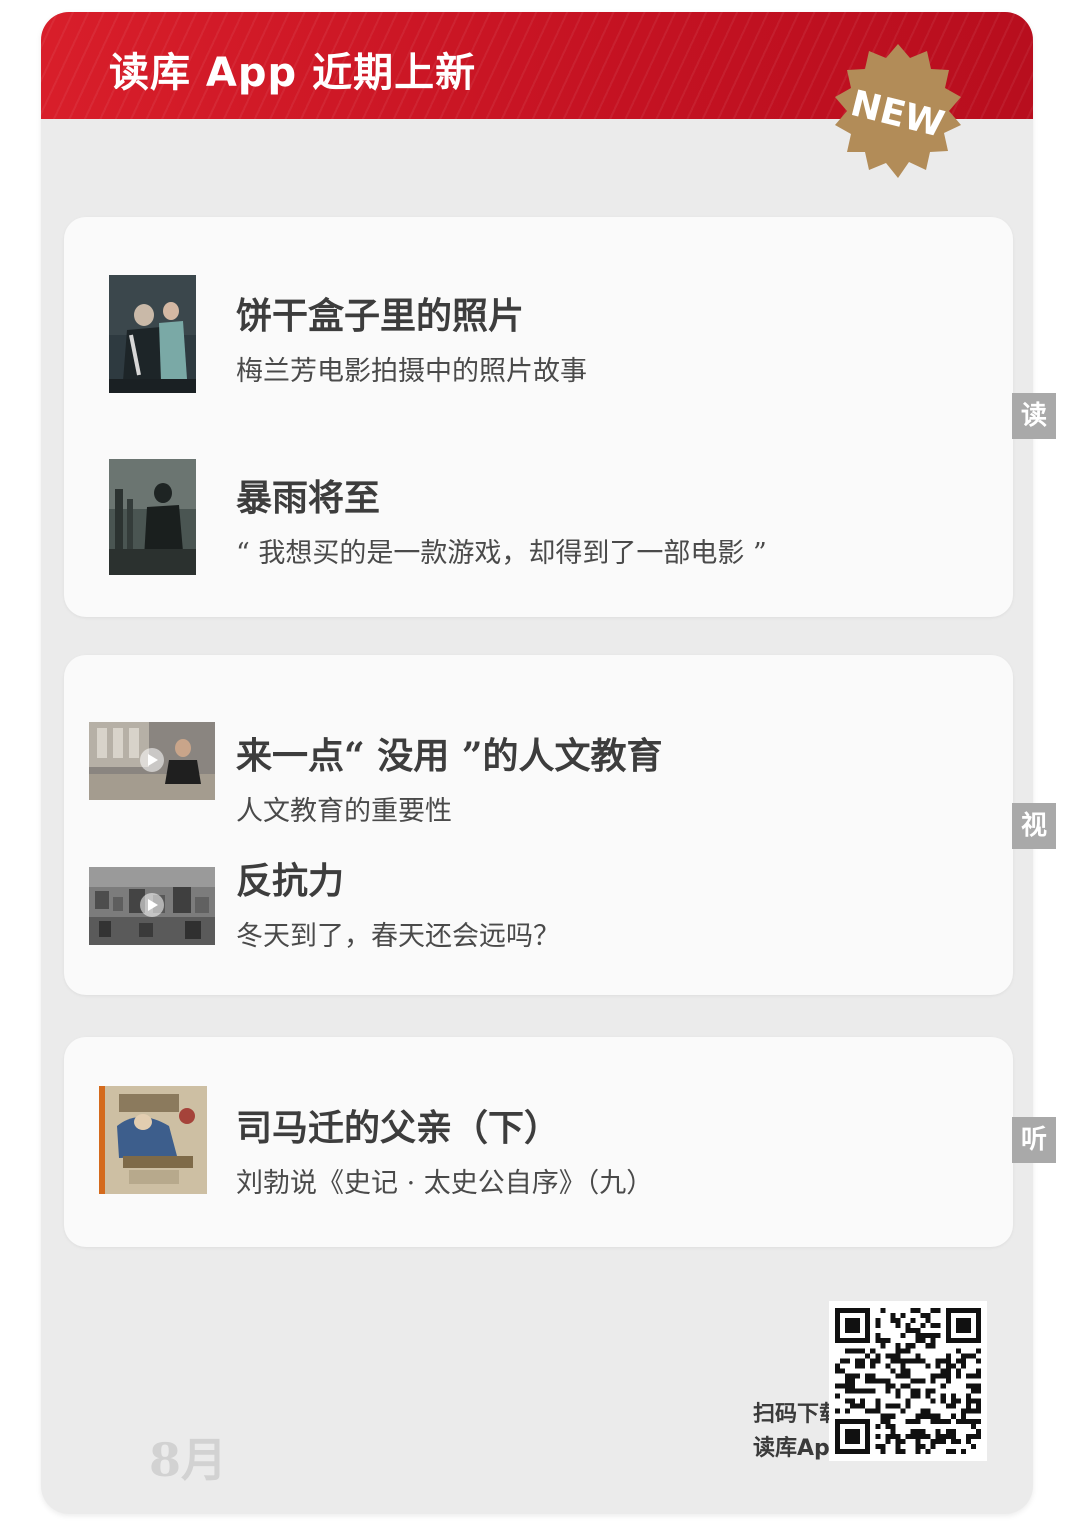 The height and width of the screenshot is (1525, 1080). I want to click on item-title: 反抗力, so click(290, 881).